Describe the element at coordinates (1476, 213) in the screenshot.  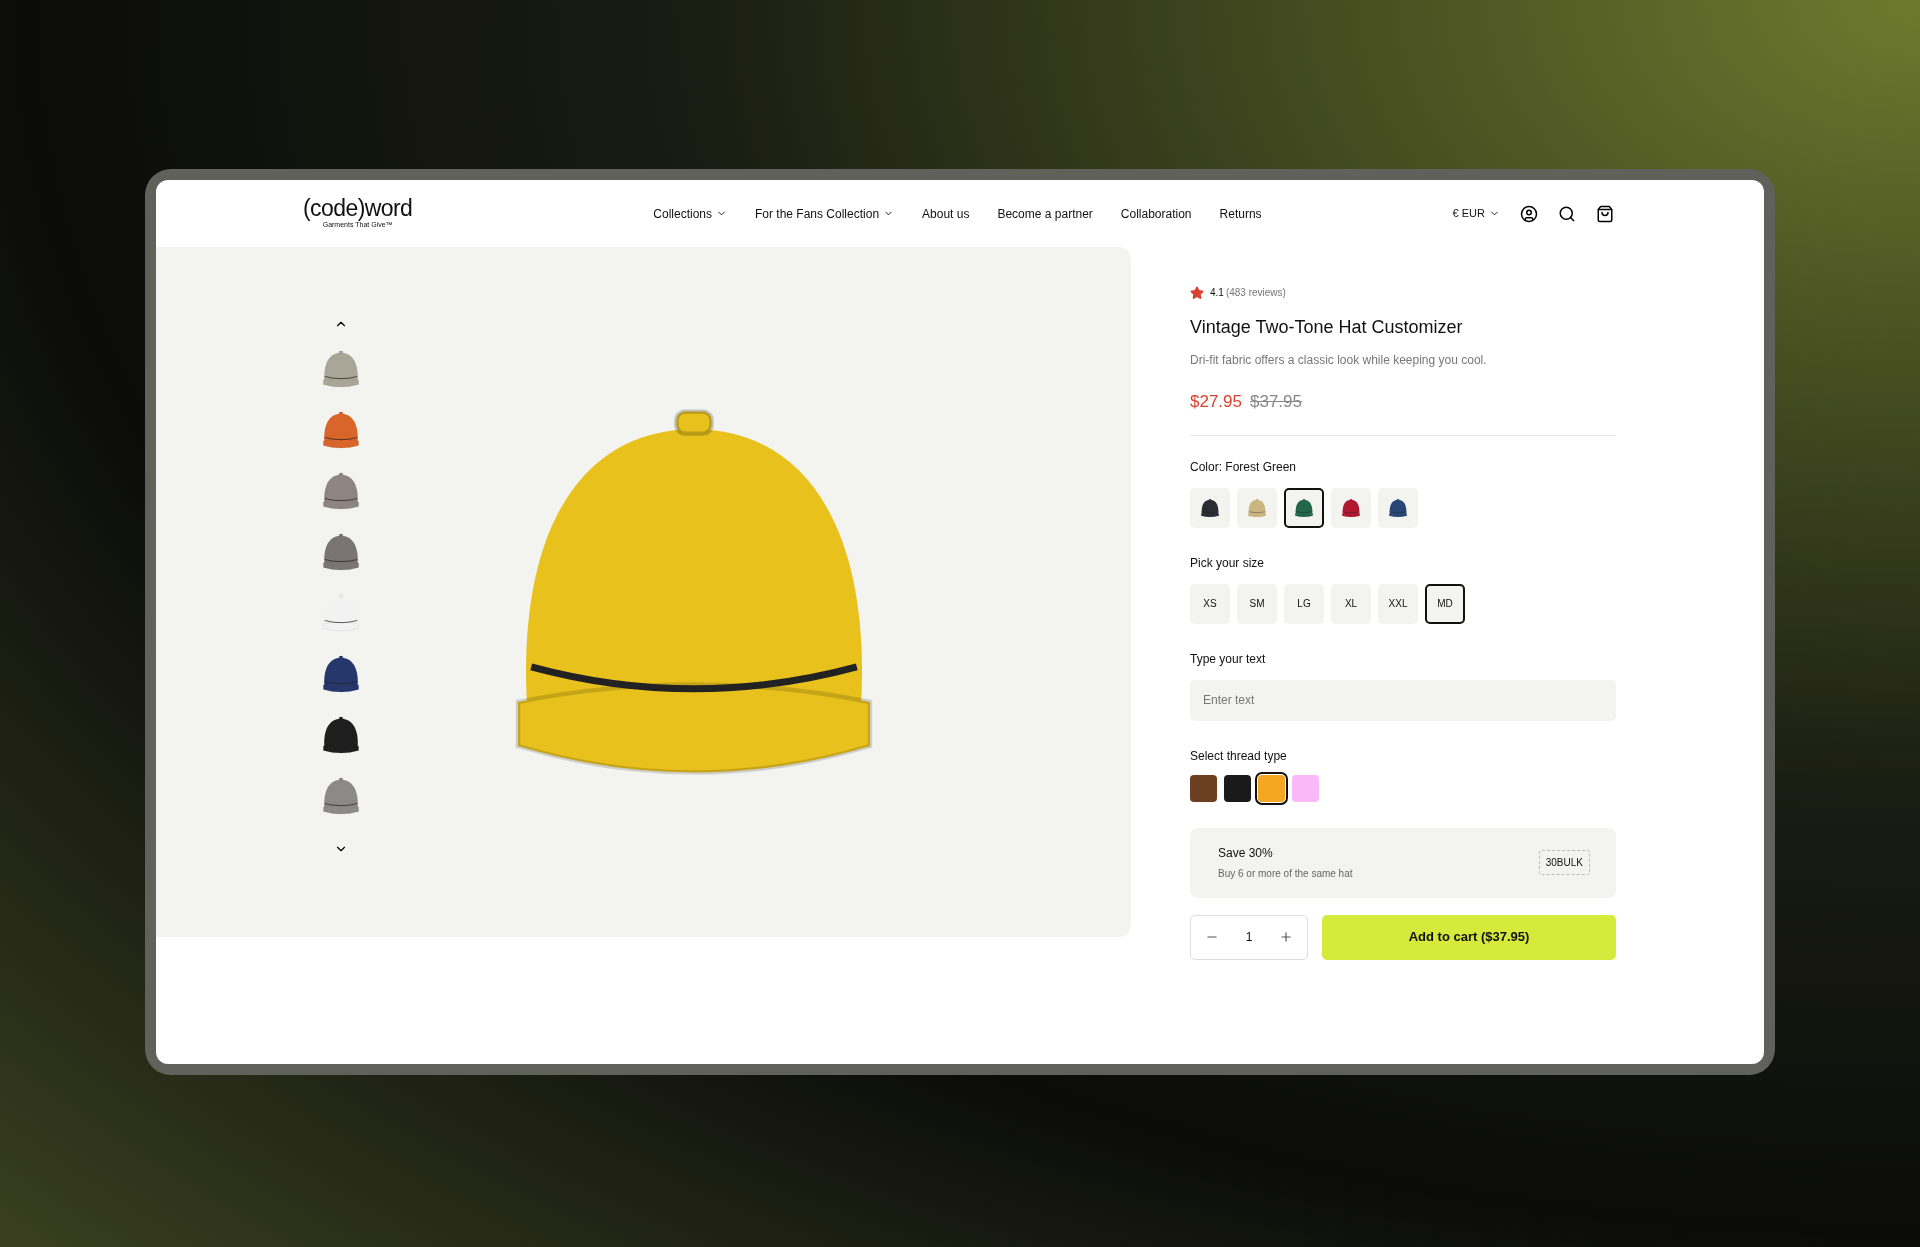
I see `currency-selector: € EUR` at that location.